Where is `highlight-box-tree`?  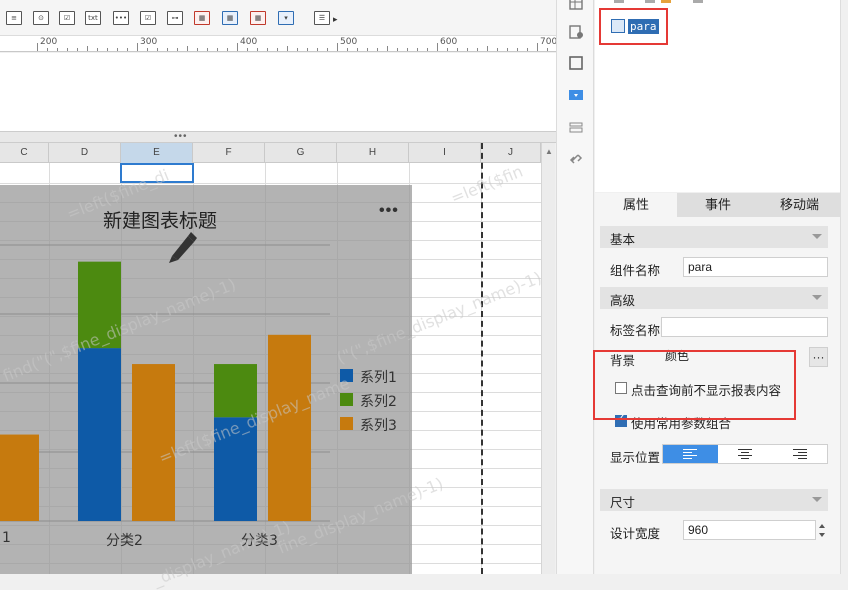
highlight-box-tree is located at coordinates (633, 26).